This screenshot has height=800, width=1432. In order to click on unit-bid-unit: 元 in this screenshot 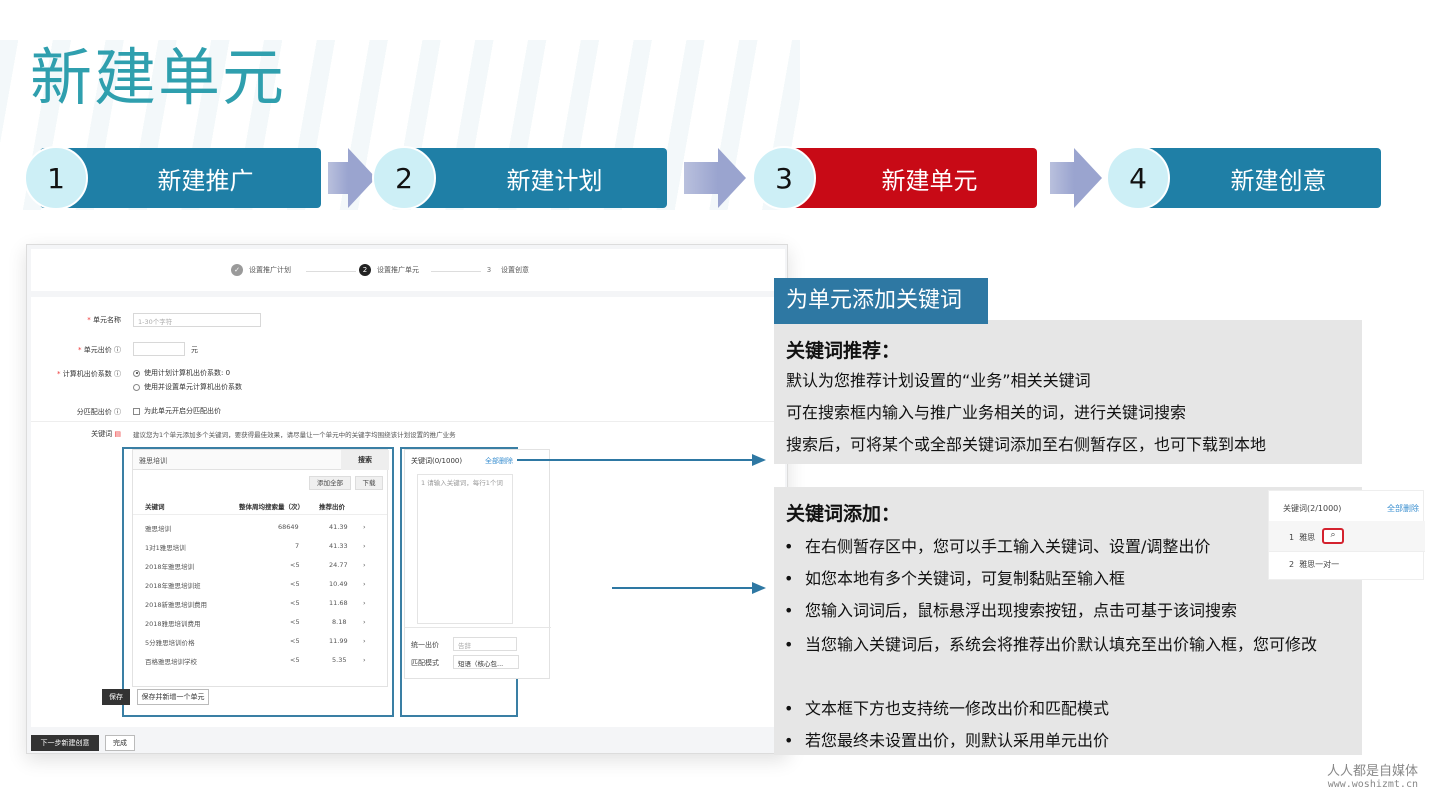, I will do `click(194, 350)`.